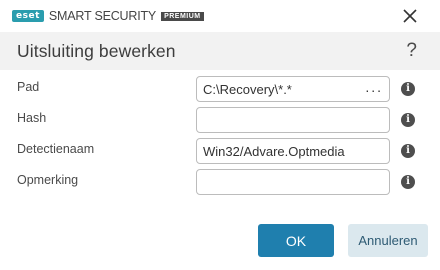  I want to click on hash-label: Hash, so click(32, 118).